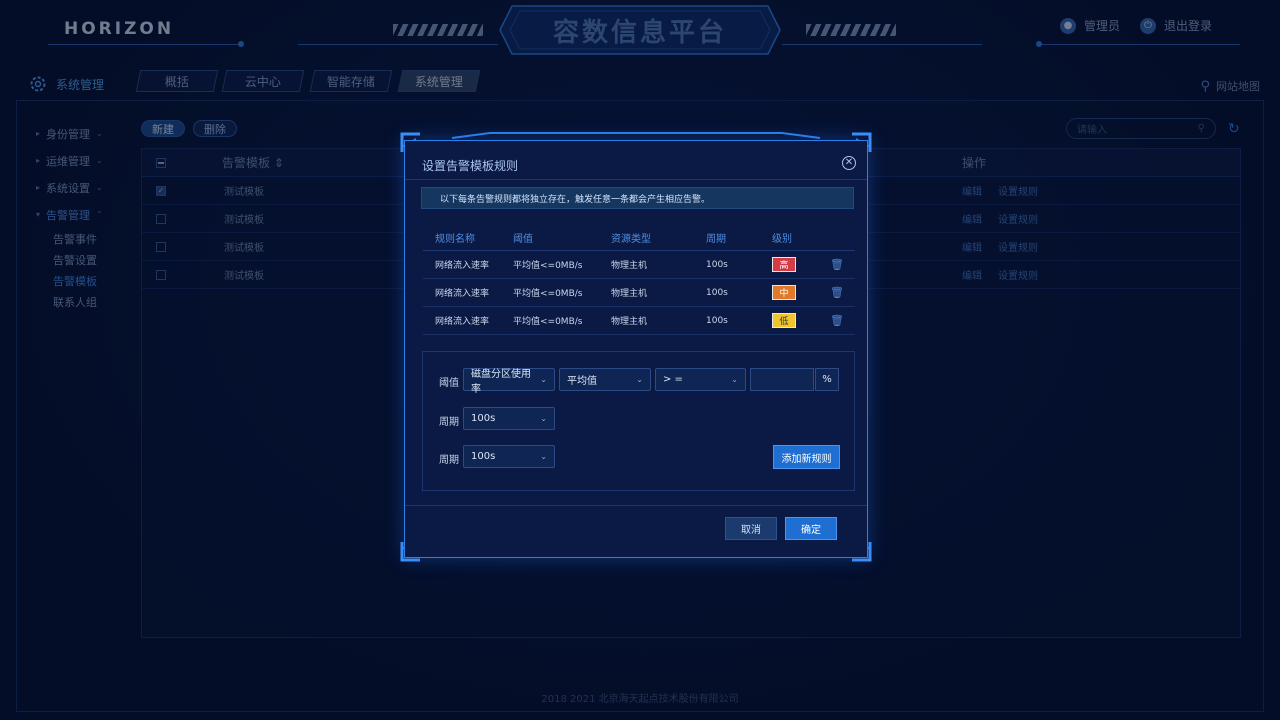 Image resolution: width=1280 pixels, height=720 pixels. Describe the element at coordinates (806, 457) in the screenshot. I see `add-rule-button: 添加新规则` at that location.